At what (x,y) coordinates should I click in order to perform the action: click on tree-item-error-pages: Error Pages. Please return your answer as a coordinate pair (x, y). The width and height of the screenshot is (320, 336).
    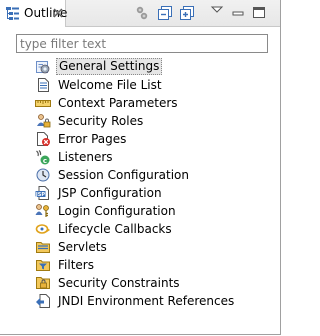
    Looking at the image, I should click on (155, 139).